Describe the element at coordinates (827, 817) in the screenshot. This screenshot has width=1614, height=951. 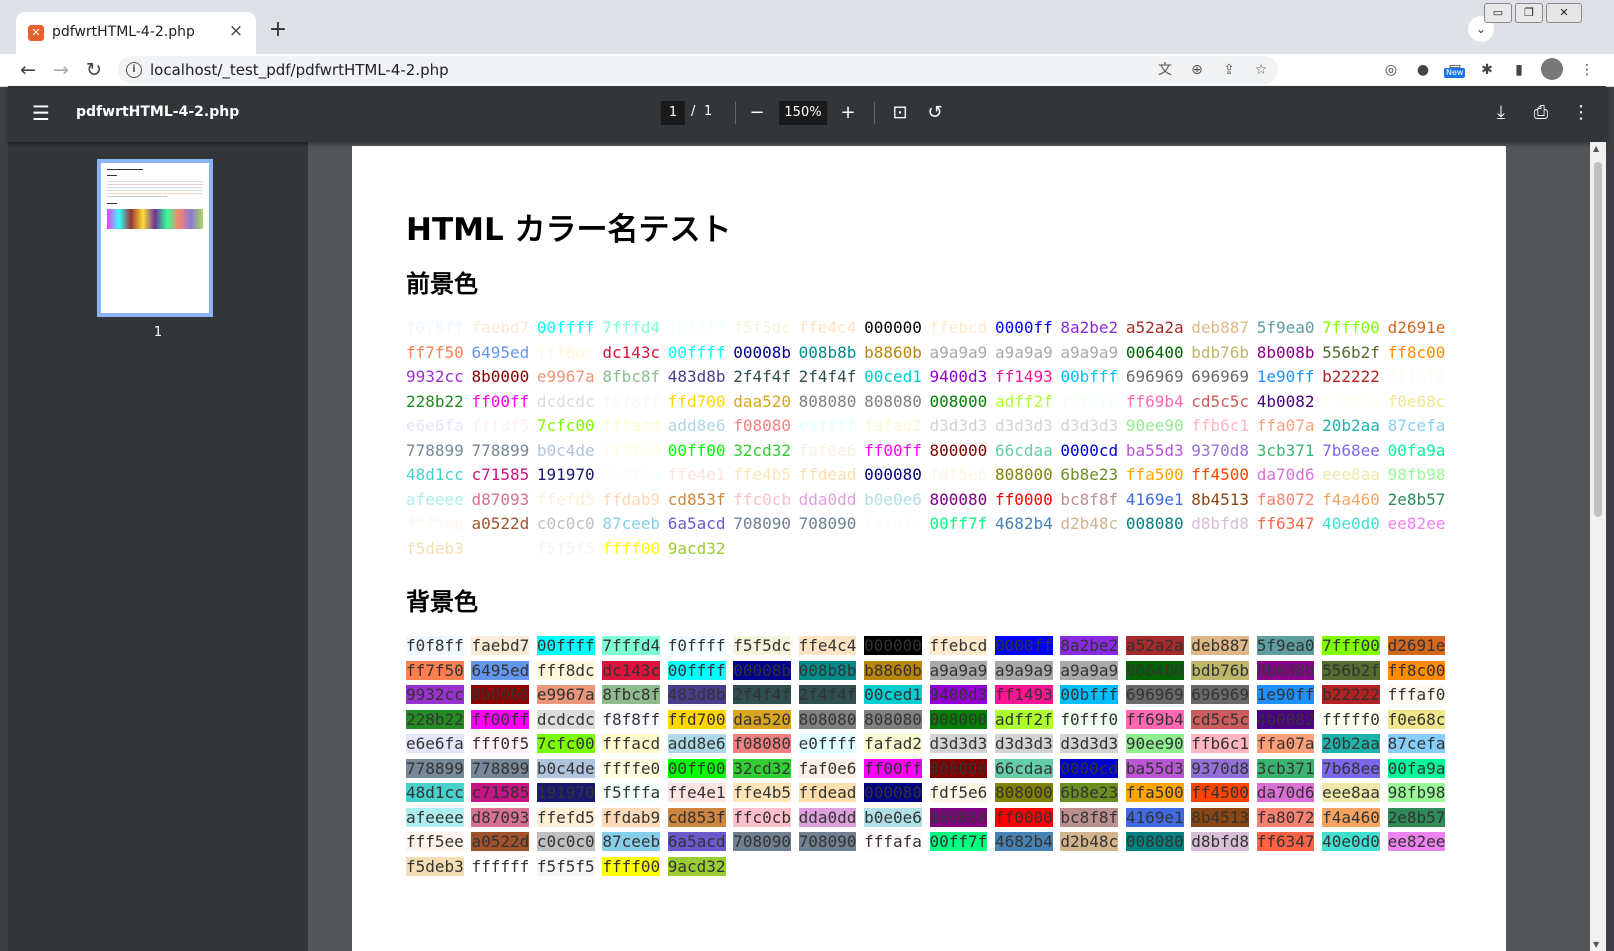
I see `bg-color-word: dda0dd` at that location.